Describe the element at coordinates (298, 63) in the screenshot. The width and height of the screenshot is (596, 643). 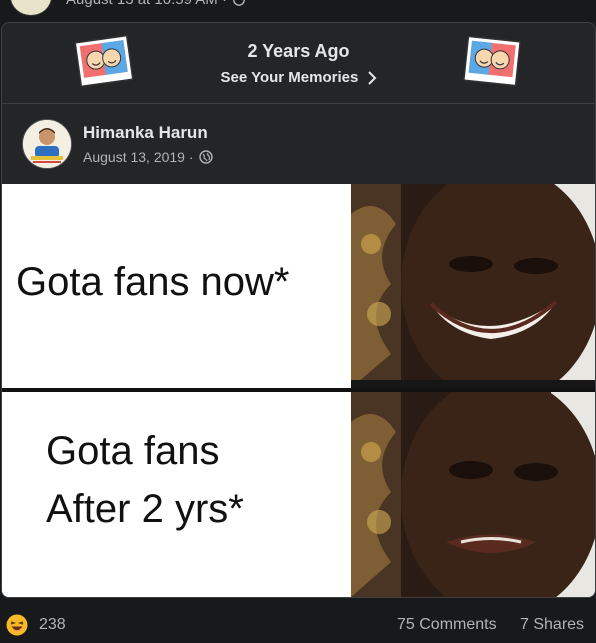
I see `memories-banner: 2 Years Ago See Your Memories` at that location.